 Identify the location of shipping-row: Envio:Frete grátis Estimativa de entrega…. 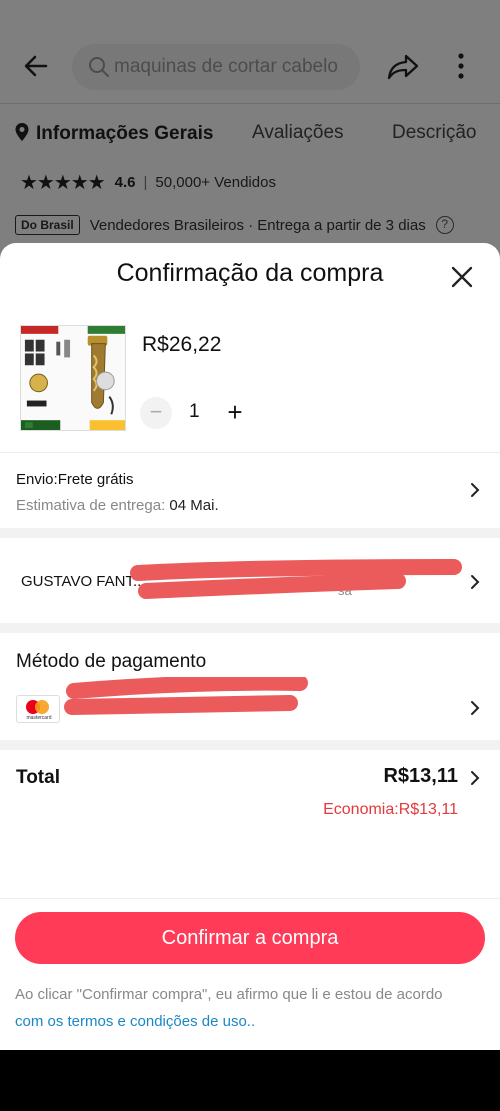
(250, 490).